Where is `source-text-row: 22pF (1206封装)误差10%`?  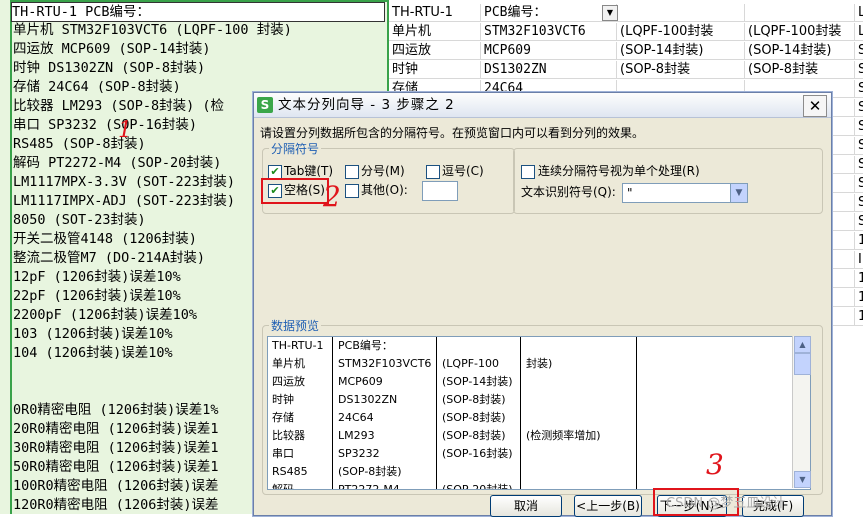 source-text-row: 22pF (1206封装)误差10% is located at coordinates (97, 296).